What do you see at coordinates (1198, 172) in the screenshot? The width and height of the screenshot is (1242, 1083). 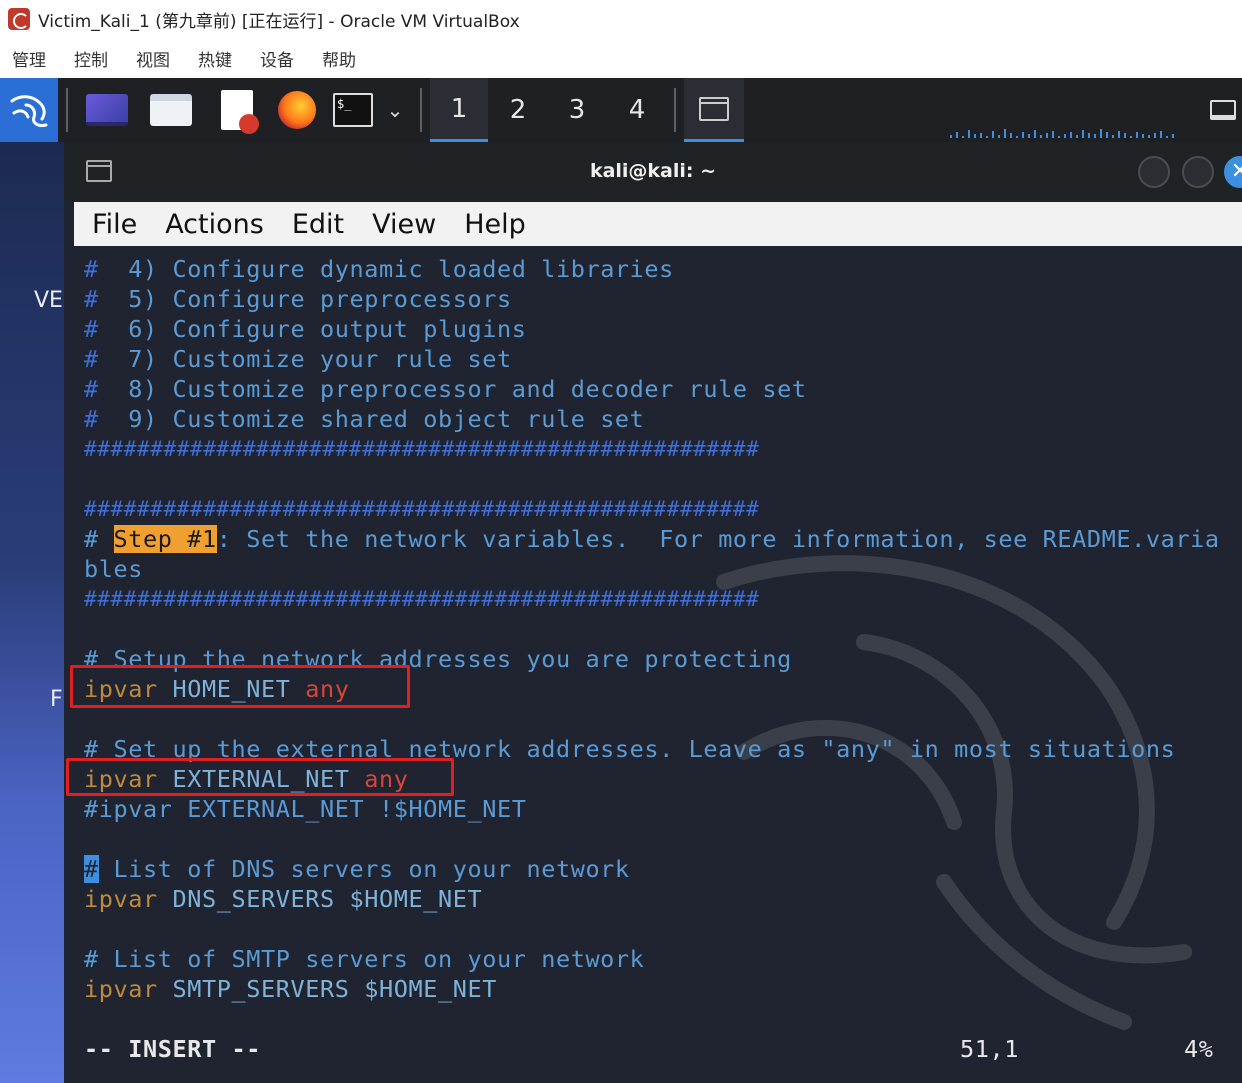 I see `maximize-button` at bounding box center [1198, 172].